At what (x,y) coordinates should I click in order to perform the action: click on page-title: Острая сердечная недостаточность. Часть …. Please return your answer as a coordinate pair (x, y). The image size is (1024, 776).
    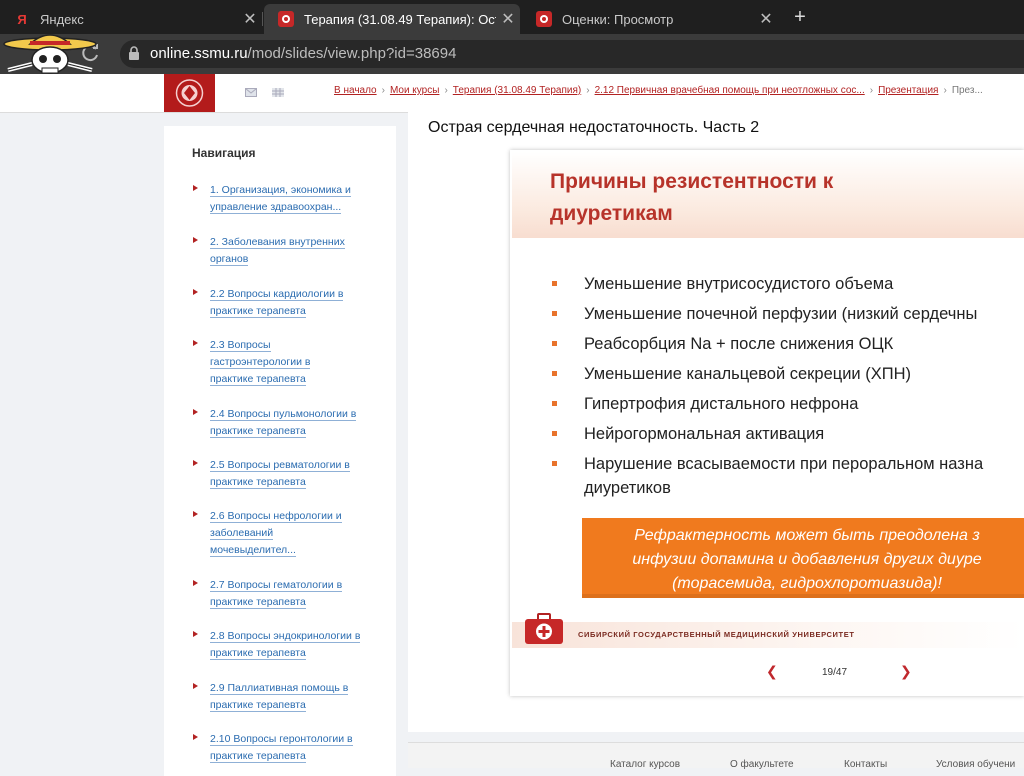
    Looking at the image, I should click on (594, 127).